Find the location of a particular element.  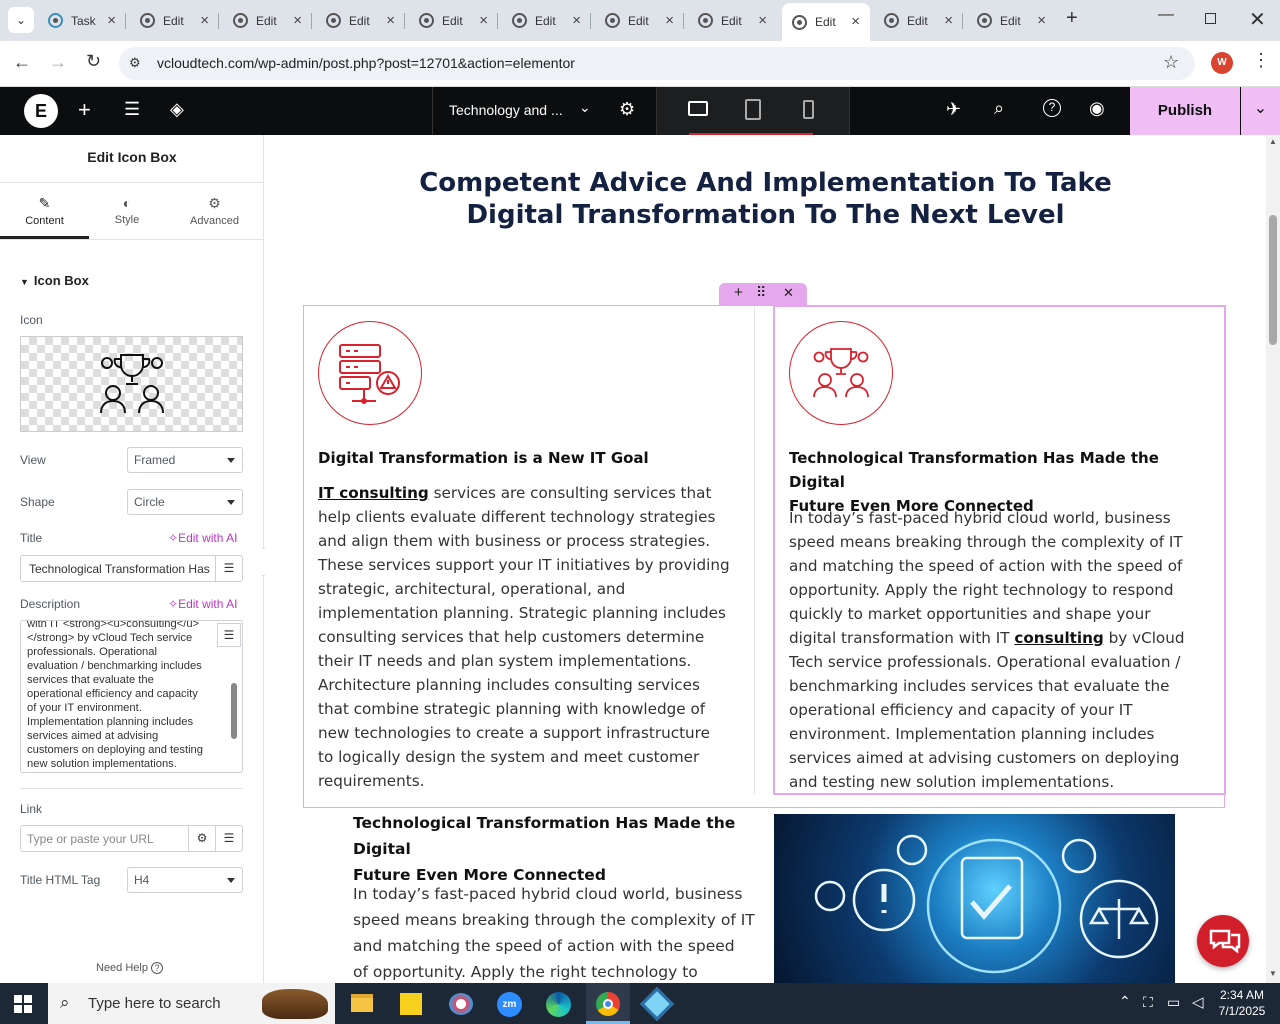

chat-widget-button is located at coordinates (1223, 941).